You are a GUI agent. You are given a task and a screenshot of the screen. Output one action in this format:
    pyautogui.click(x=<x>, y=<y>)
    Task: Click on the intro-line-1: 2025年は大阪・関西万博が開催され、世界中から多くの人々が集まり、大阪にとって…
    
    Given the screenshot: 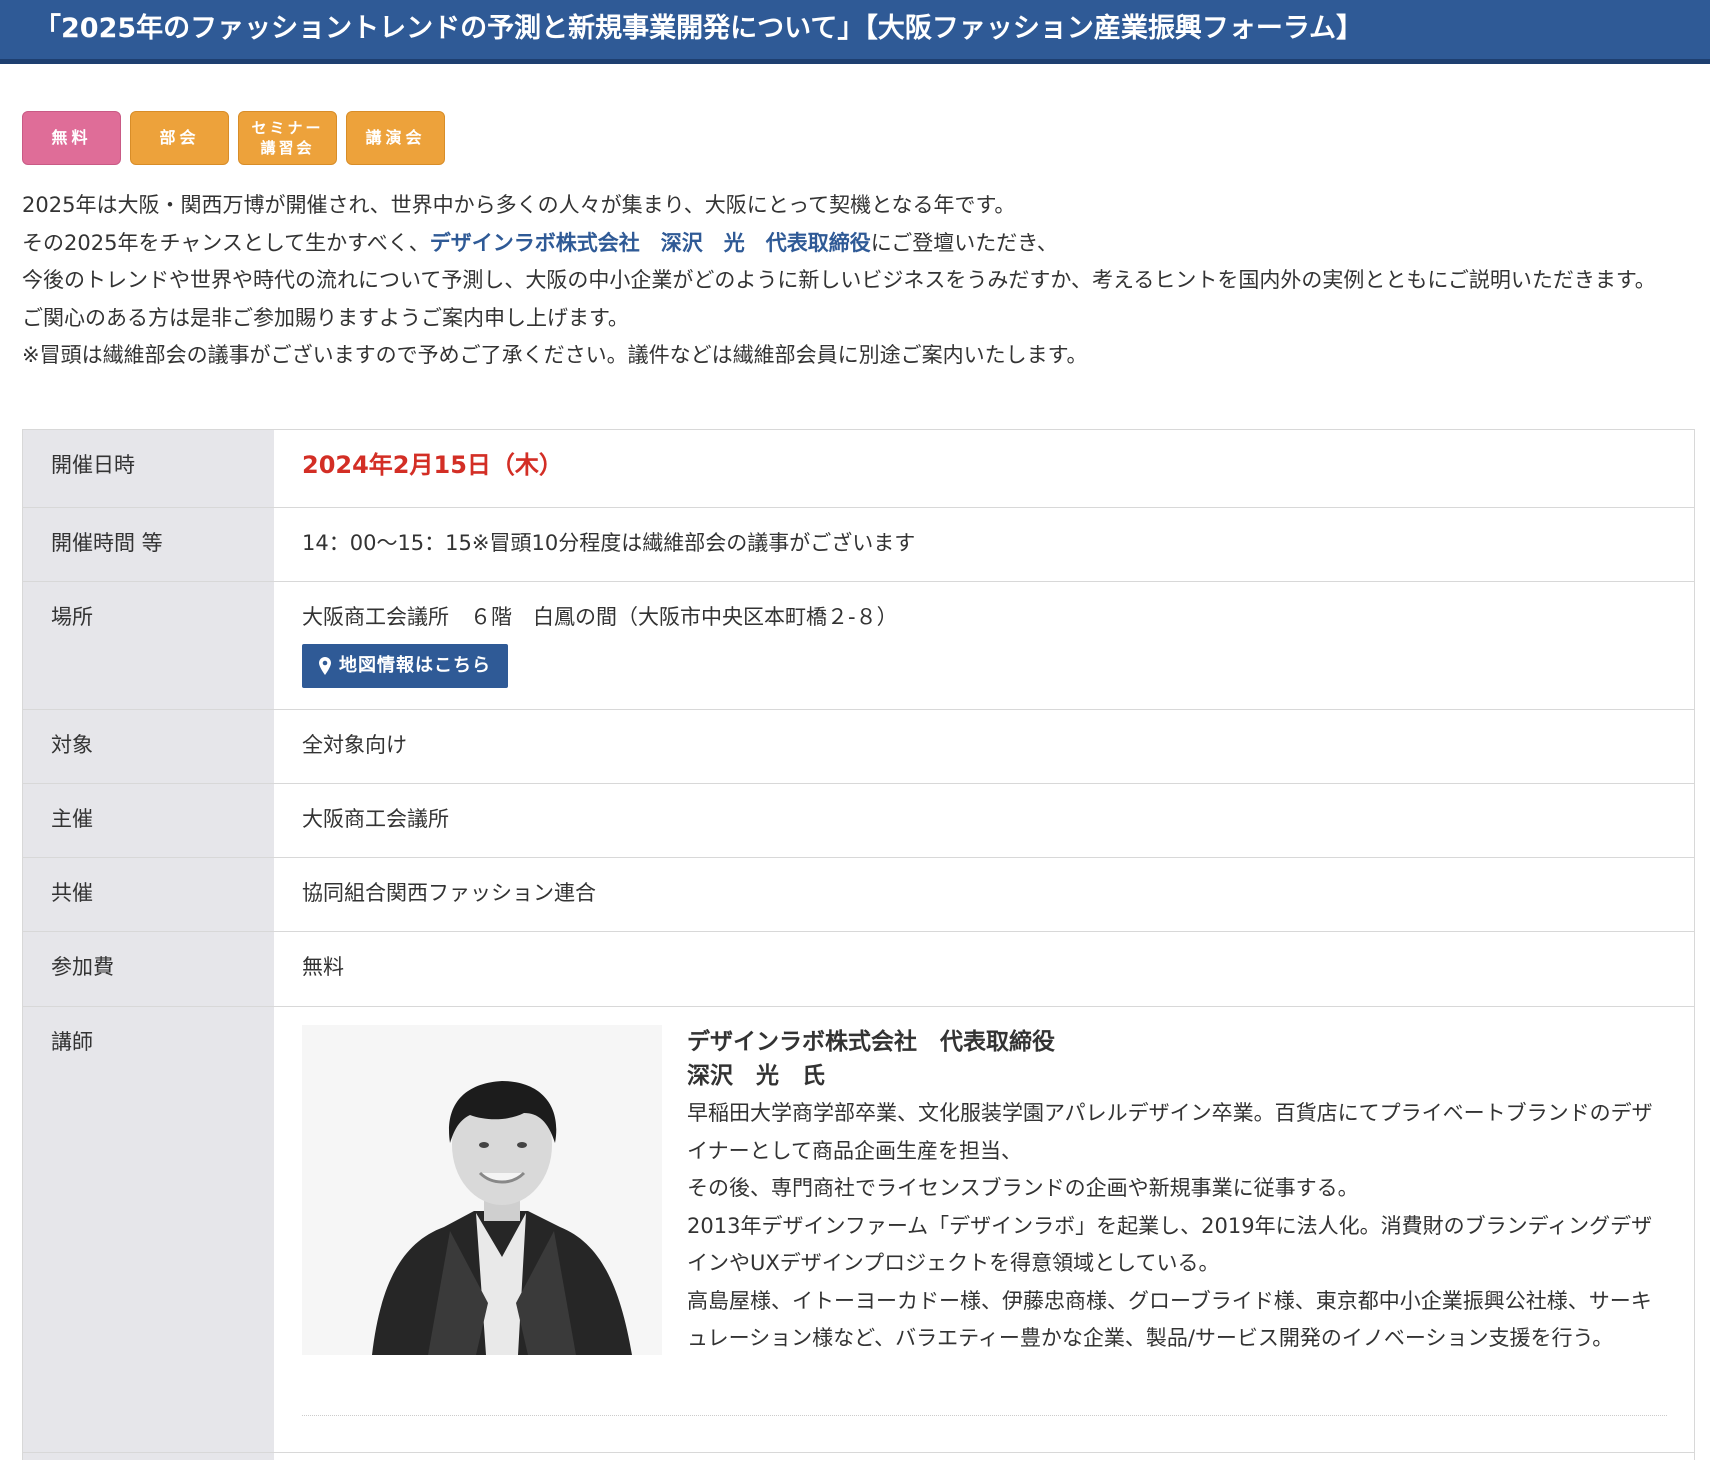 What is the action you would take?
    pyautogui.click(x=519, y=205)
    